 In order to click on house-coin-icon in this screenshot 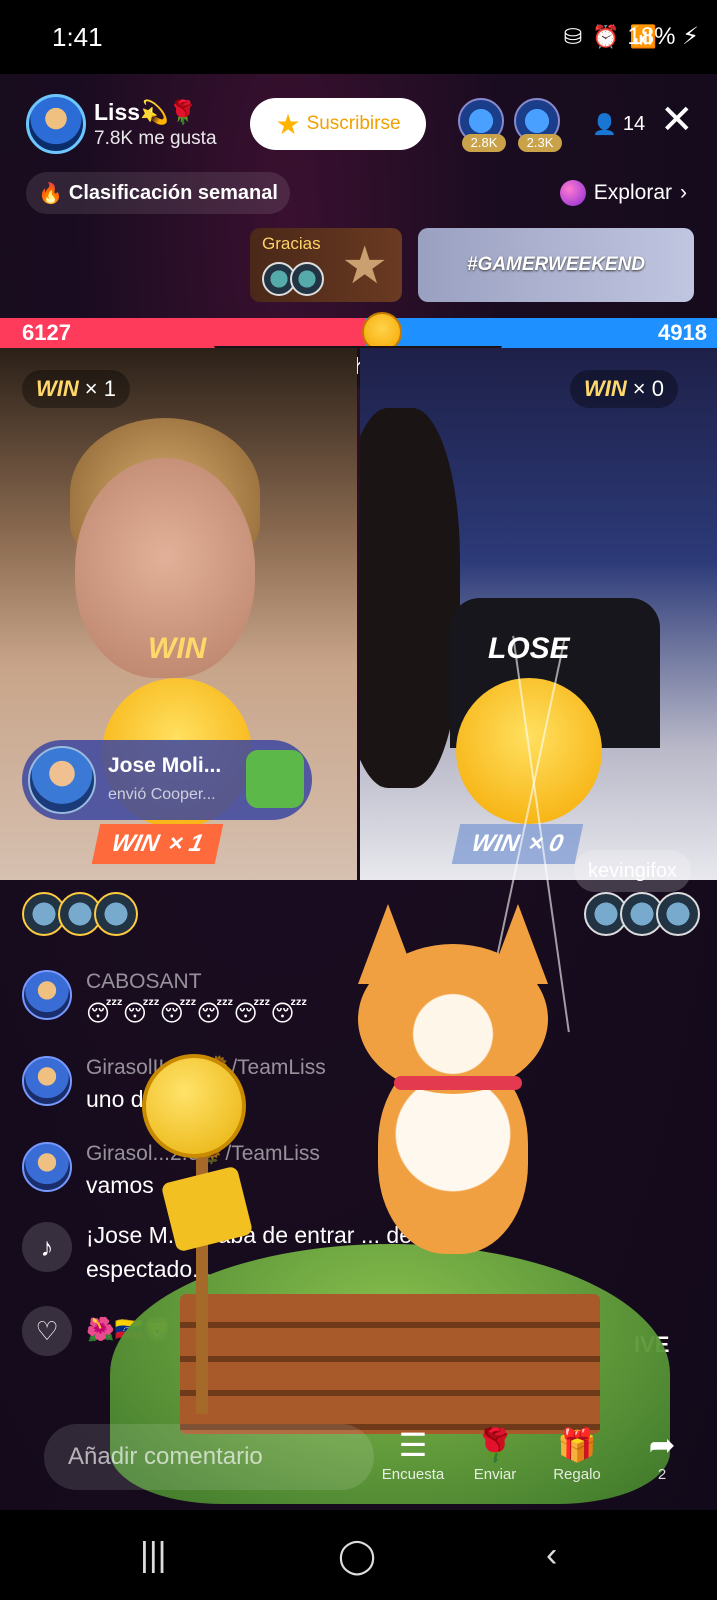, I will do `click(194, 1106)`.